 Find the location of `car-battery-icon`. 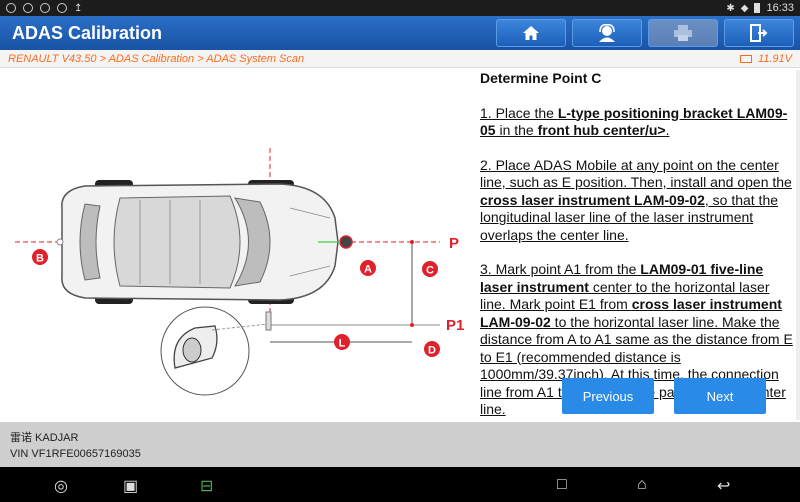

car-battery-icon is located at coordinates (745, 58).